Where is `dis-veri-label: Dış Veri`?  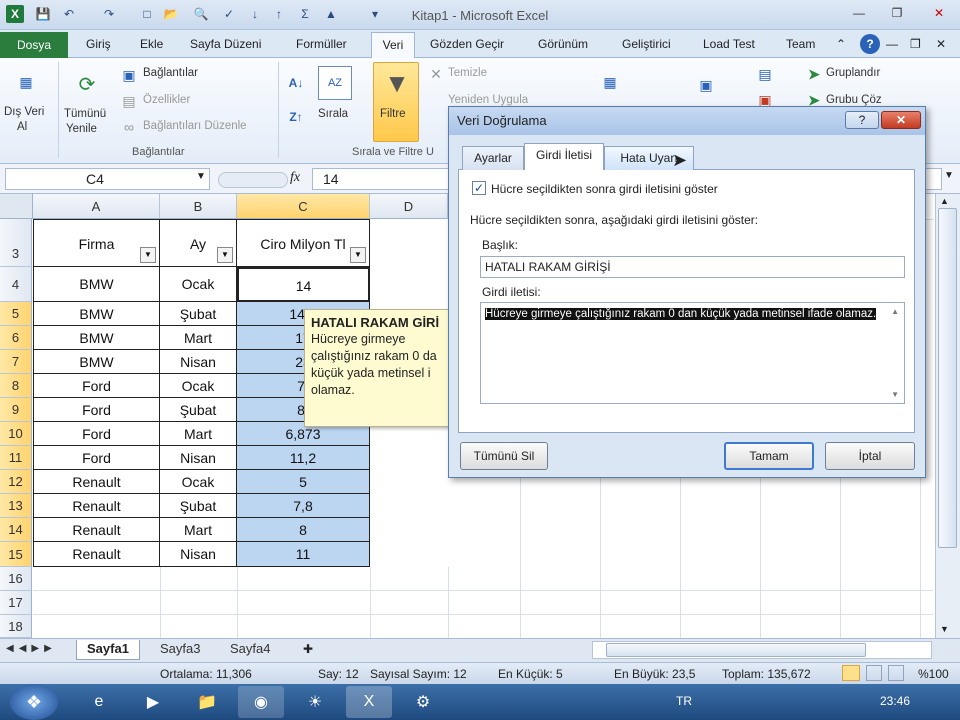
dis-veri-label: Dış Veri is located at coordinates (24, 112).